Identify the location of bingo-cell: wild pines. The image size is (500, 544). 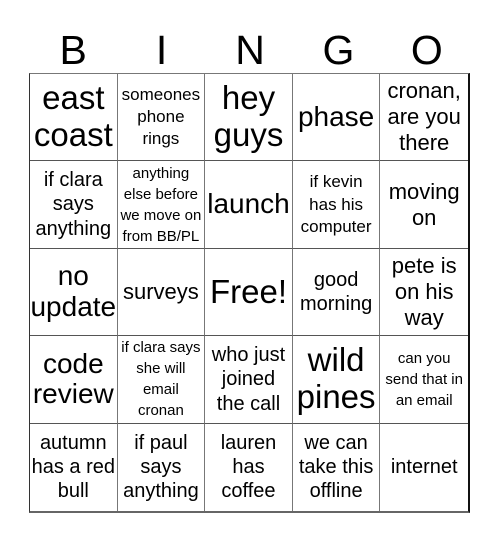
(336, 380).